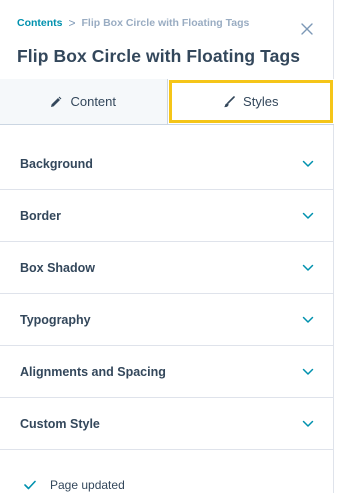  What do you see at coordinates (167, 268) in the screenshot?
I see `section-box-shadow: Box Shadow` at bounding box center [167, 268].